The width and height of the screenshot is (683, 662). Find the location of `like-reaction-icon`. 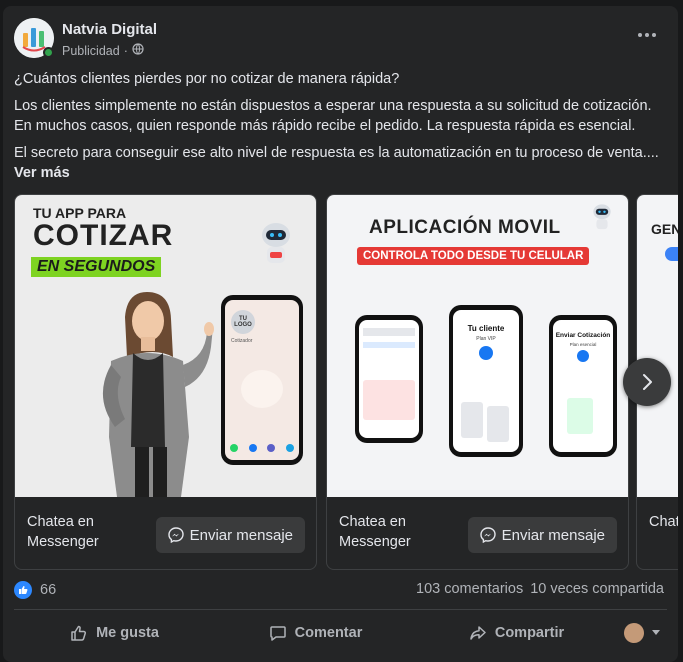

like-reaction-icon is located at coordinates (23, 590).